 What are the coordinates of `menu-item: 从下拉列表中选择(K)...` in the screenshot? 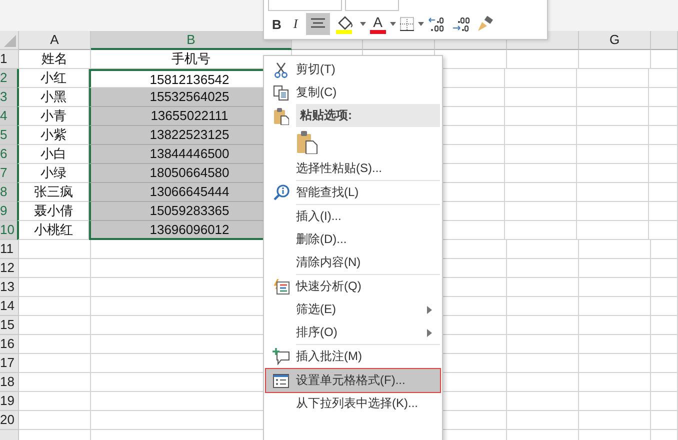 It's located at (353, 403).